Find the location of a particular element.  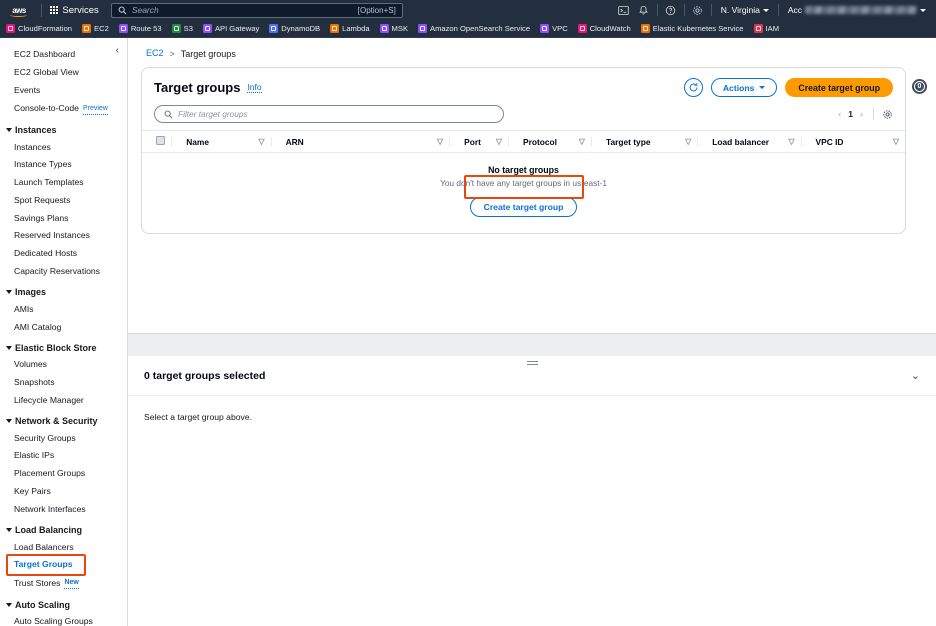

service-shortcut-cloudformation: CloudFormation is located at coordinates (42, 28).